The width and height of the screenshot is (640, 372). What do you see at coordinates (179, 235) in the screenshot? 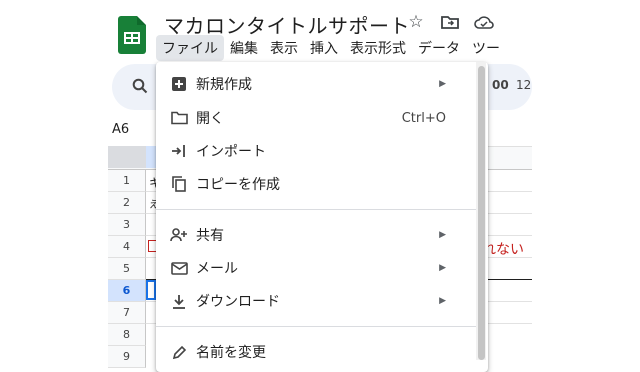
I see `person-add-icon` at bounding box center [179, 235].